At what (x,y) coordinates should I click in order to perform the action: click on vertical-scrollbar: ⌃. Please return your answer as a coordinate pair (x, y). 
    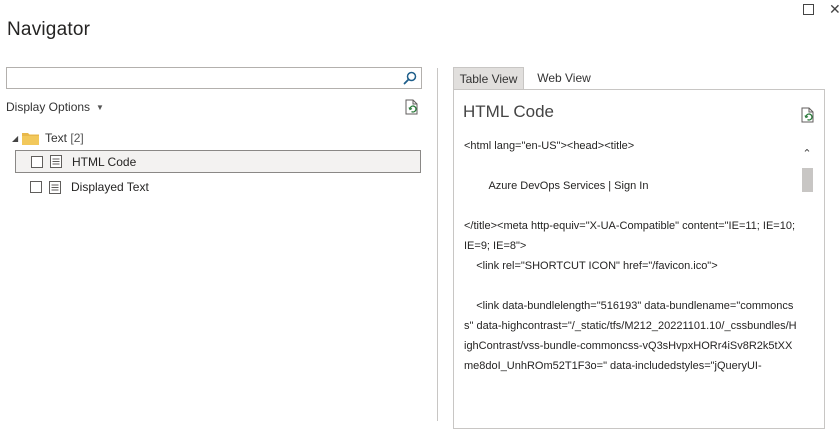
    Looking at the image, I should click on (807, 289).